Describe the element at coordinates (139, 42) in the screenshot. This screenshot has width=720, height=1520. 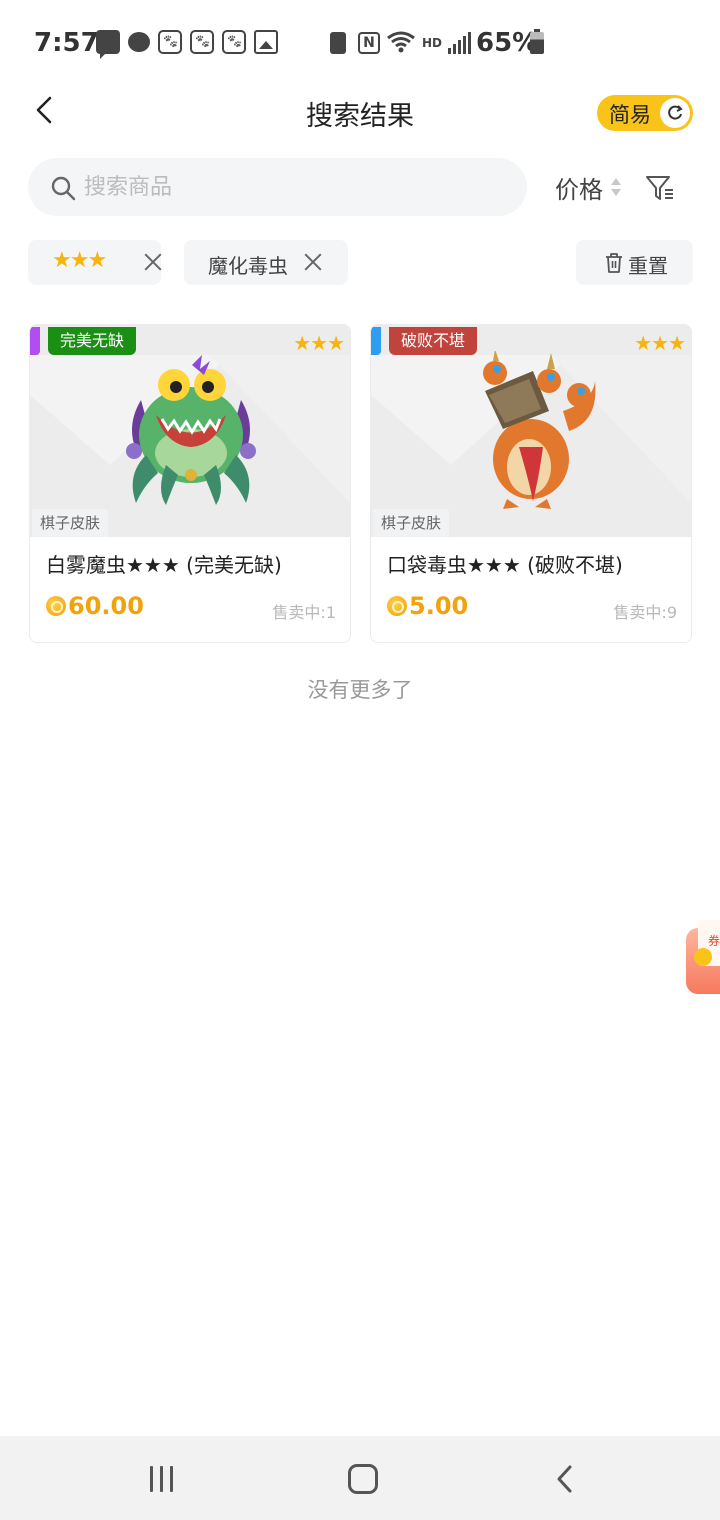
I see `wechat-icon` at that location.